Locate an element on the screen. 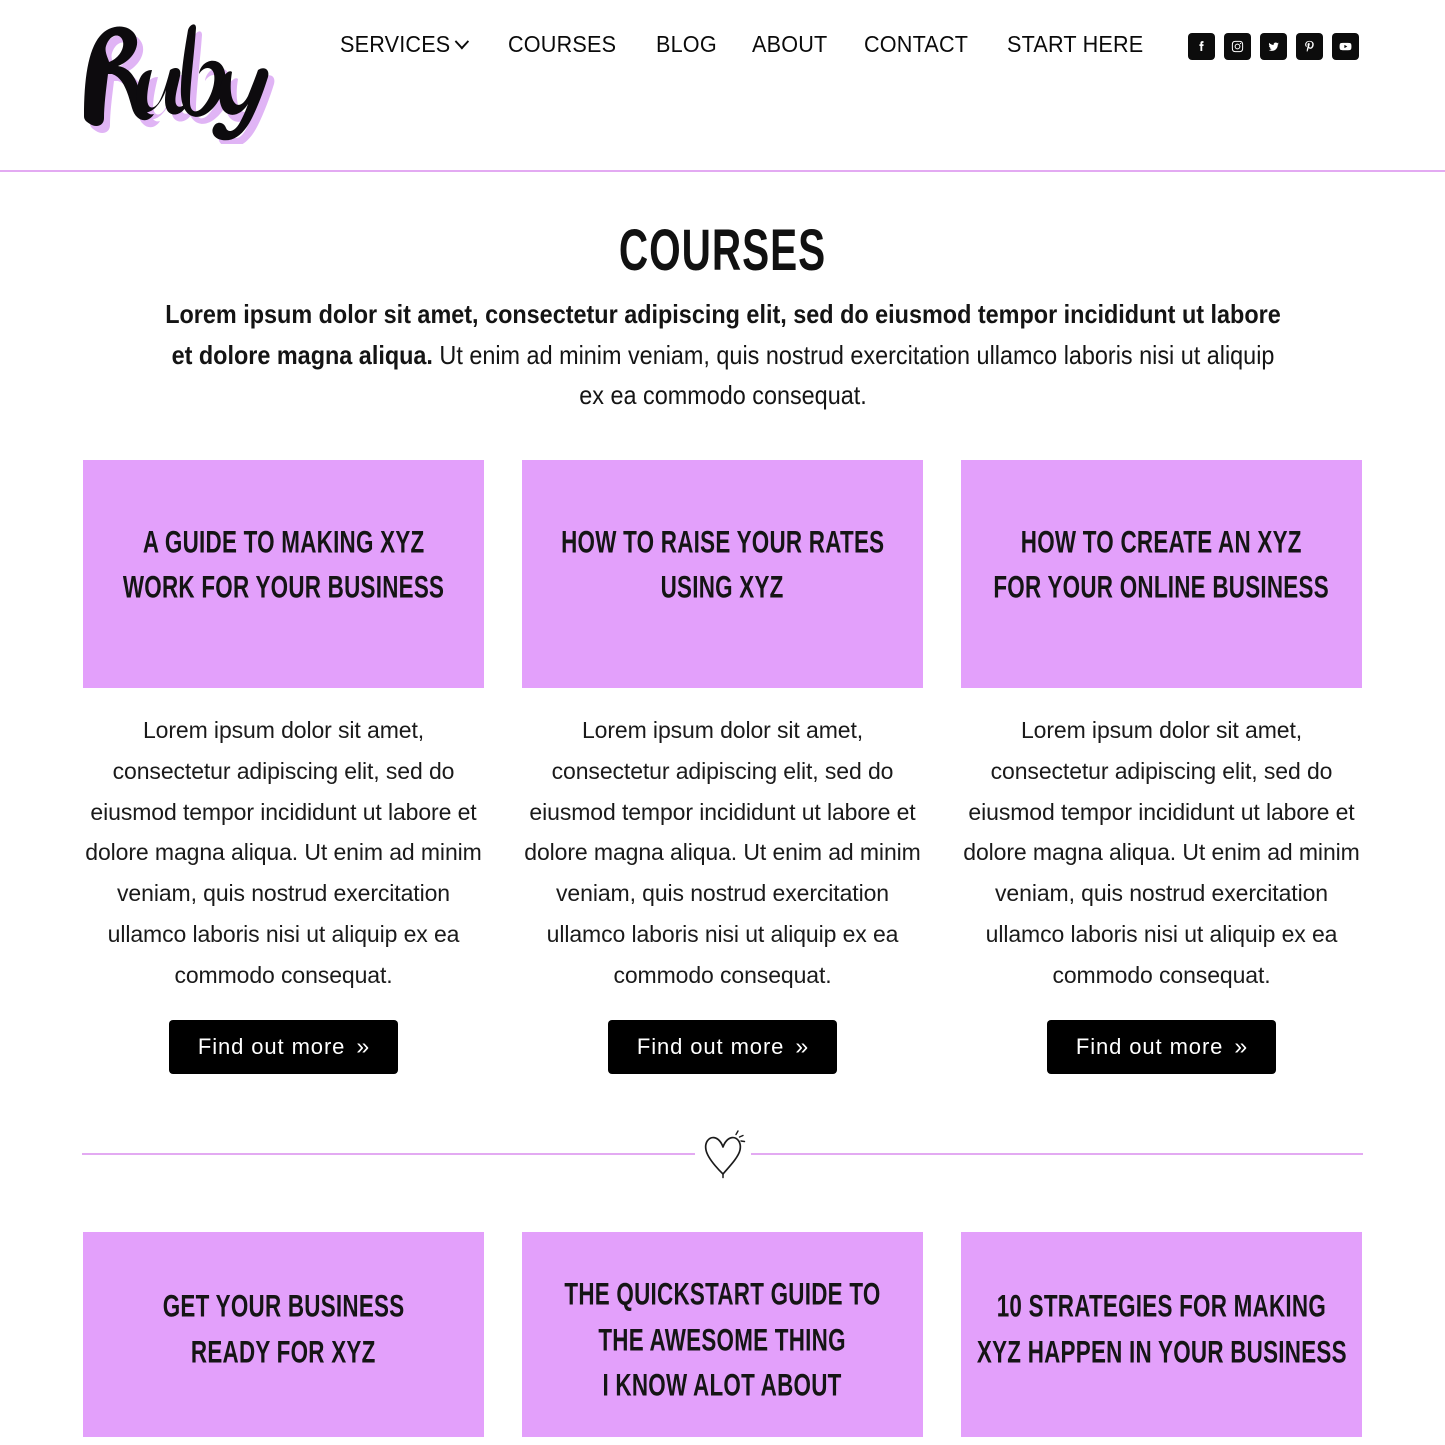 The height and width of the screenshot is (1445, 1445). chevron-down-icon is located at coordinates (462, 41).